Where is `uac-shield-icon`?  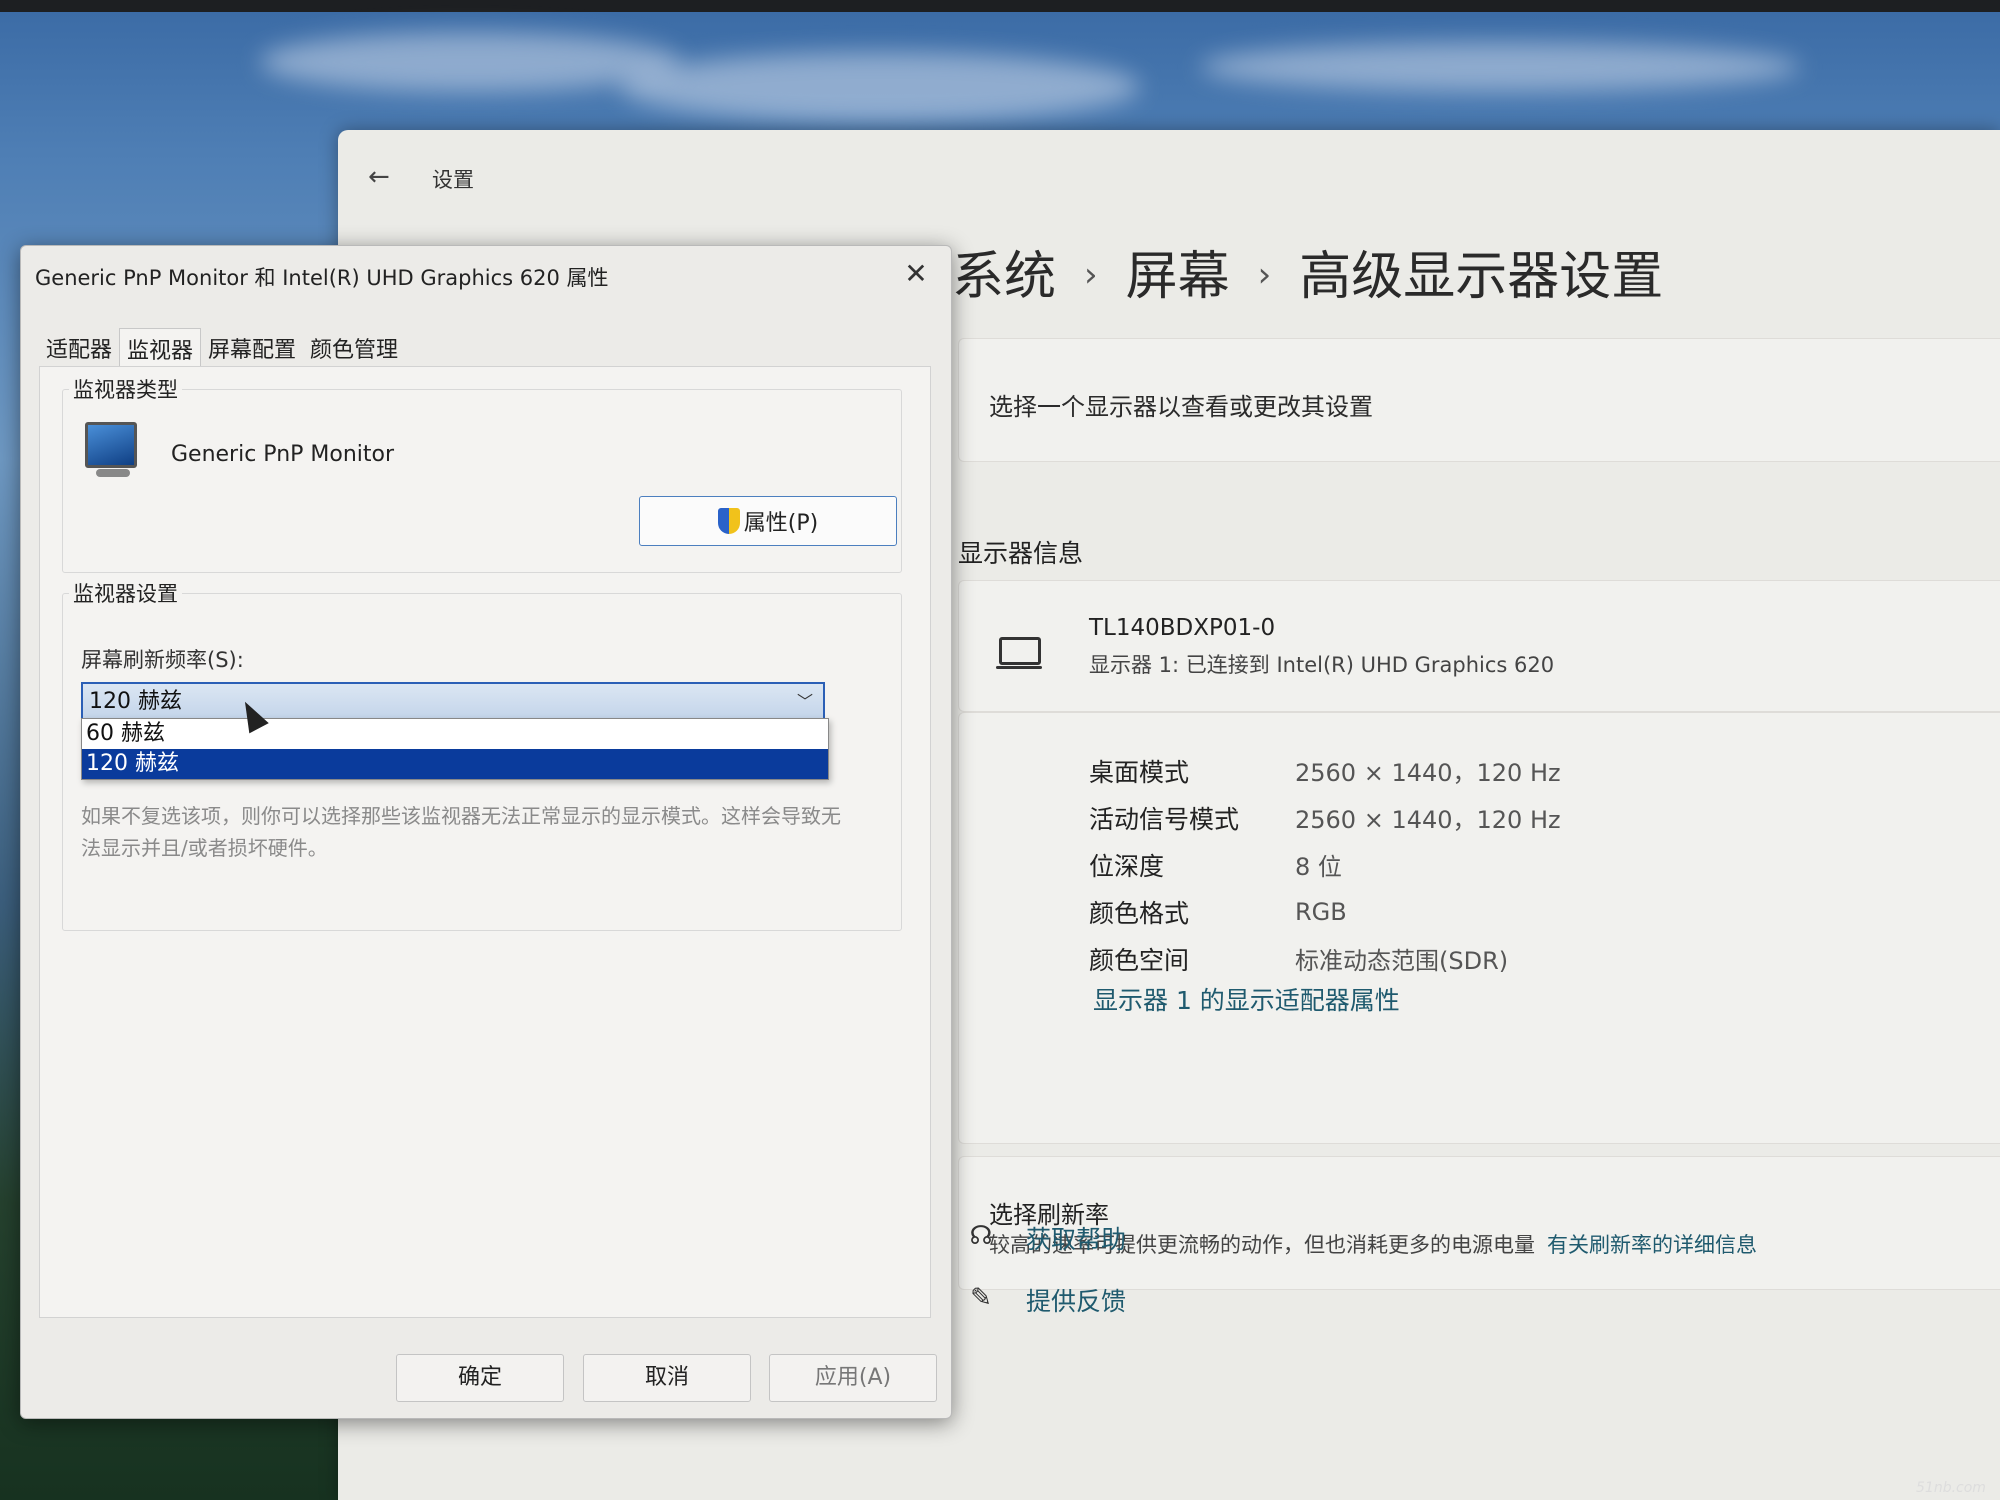
uac-shield-icon is located at coordinates (728, 521).